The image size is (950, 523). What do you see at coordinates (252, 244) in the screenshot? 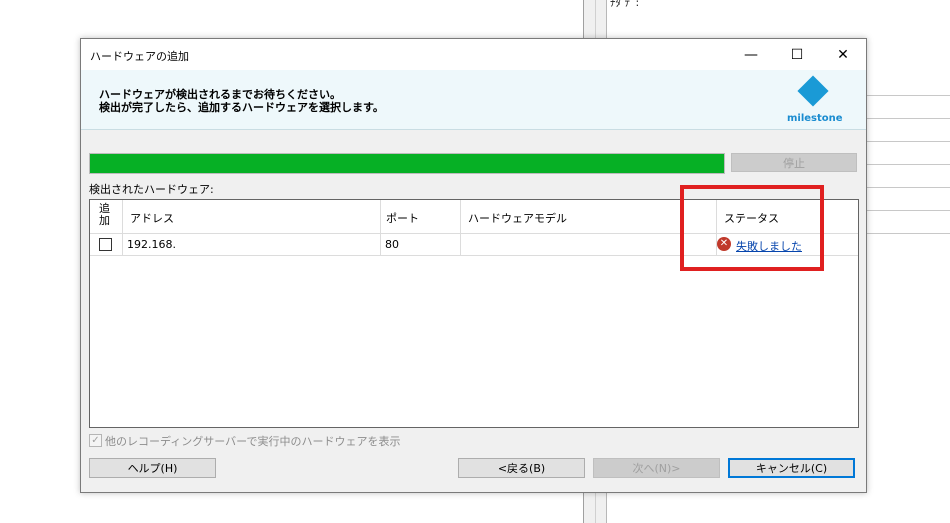
I see `row-address-cell: 192.168.` at bounding box center [252, 244].